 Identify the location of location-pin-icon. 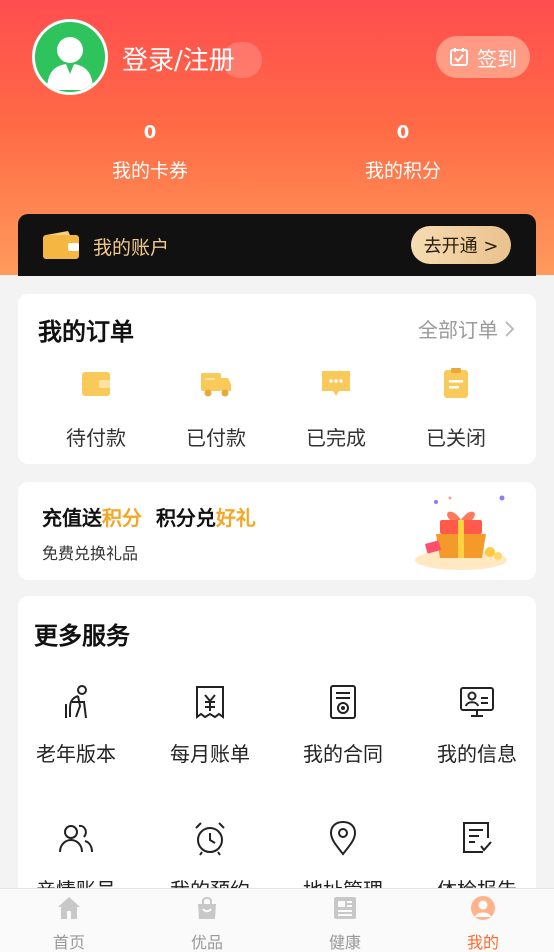
(343, 838).